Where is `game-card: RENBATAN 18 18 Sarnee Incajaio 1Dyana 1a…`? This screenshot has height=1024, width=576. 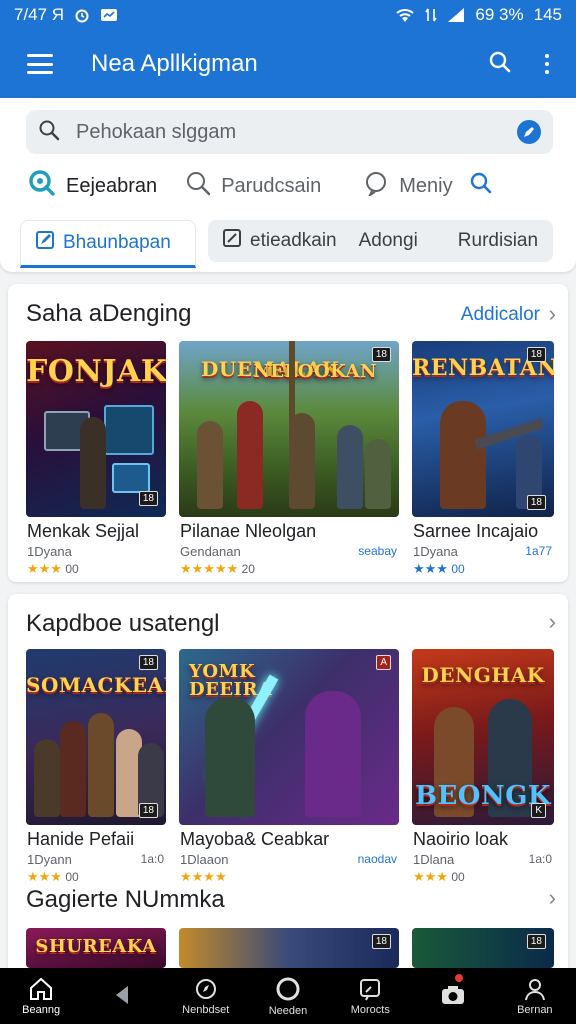 game-card: RENBATAN 18 18 Sarnee Incajaio 1Dyana 1a… is located at coordinates (483, 459).